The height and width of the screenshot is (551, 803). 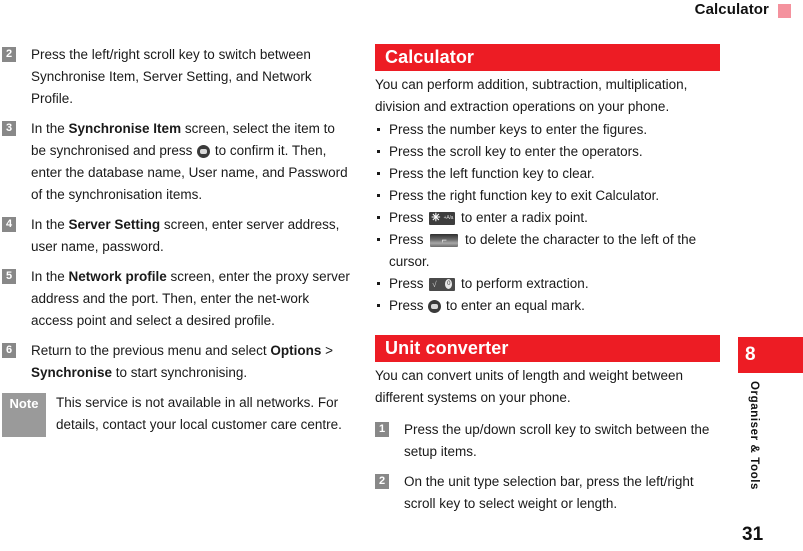 I want to click on body-text: to enter an equal mark., so click(x=513, y=305).